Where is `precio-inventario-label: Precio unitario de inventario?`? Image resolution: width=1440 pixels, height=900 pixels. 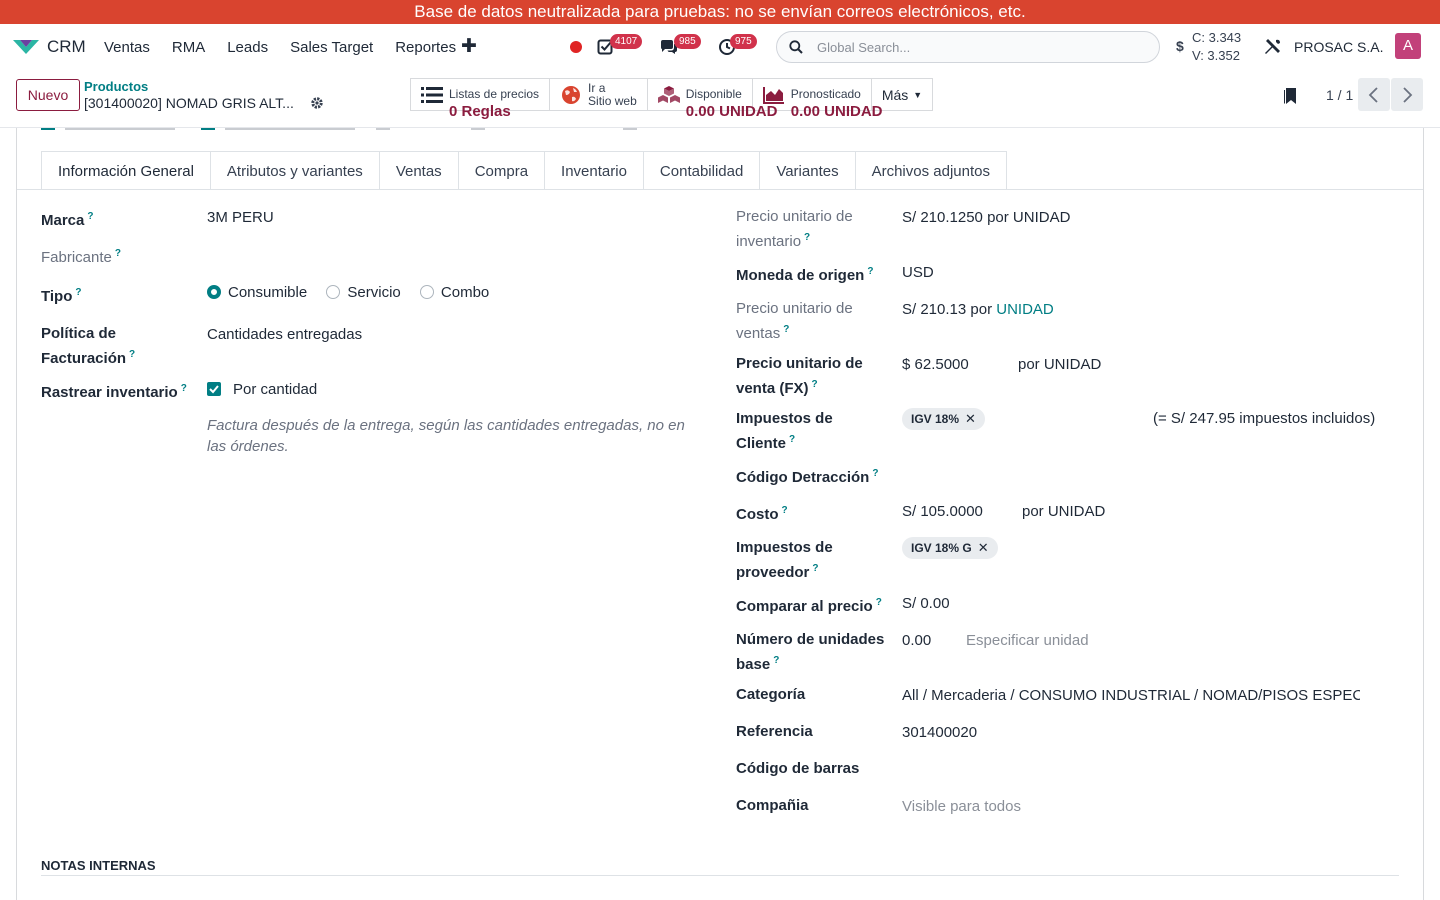
precio-inventario-label: Precio unitario de inventario? is located at coordinates (794, 229).